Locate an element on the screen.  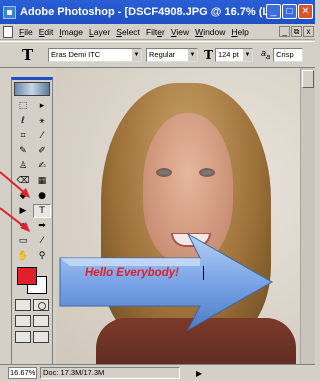
scrollbar-thumb is located at coordinates (308, 79).